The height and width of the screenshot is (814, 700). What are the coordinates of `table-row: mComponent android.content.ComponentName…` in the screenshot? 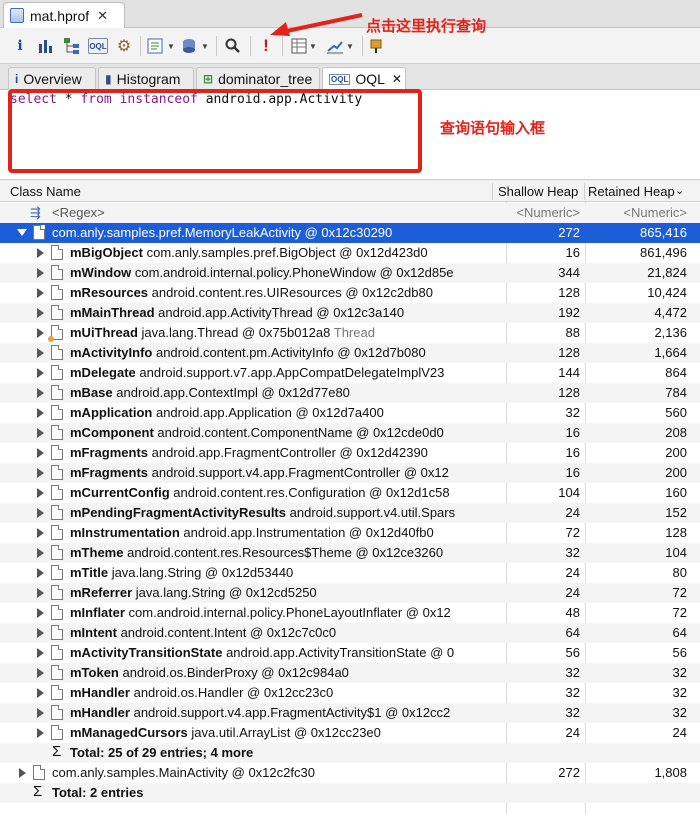 It's located at (350, 433).